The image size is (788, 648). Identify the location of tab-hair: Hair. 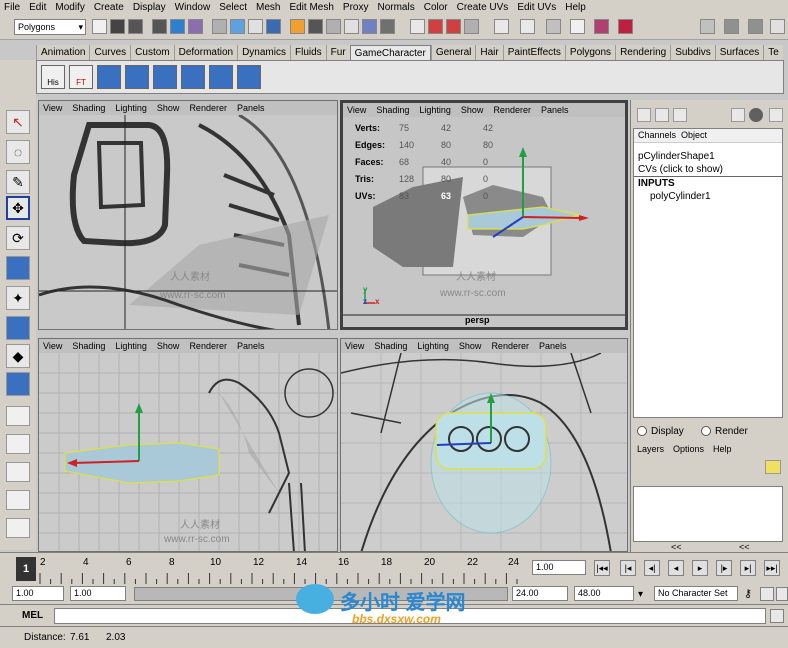
(489, 52).